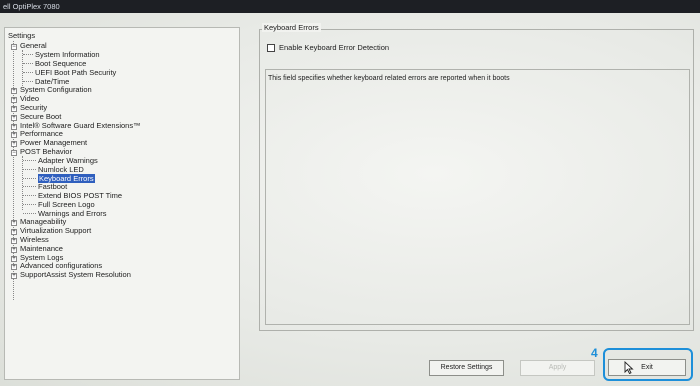 This screenshot has height=386, width=700. What do you see at coordinates (34, 107) in the screenshot?
I see `tree-item-label: Security` at bounding box center [34, 107].